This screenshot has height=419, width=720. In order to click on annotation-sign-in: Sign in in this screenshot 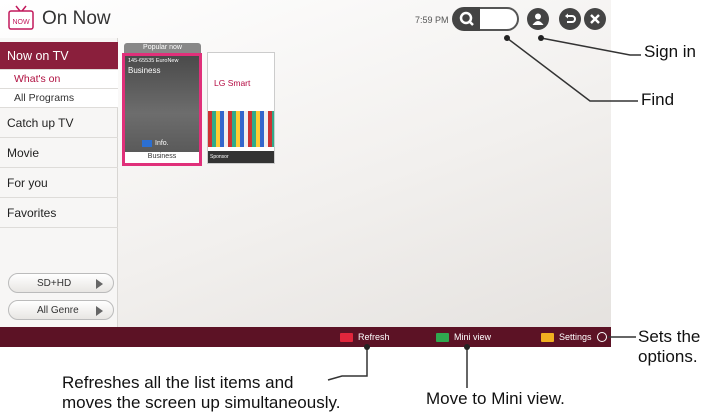, I will do `click(670, 51)`.